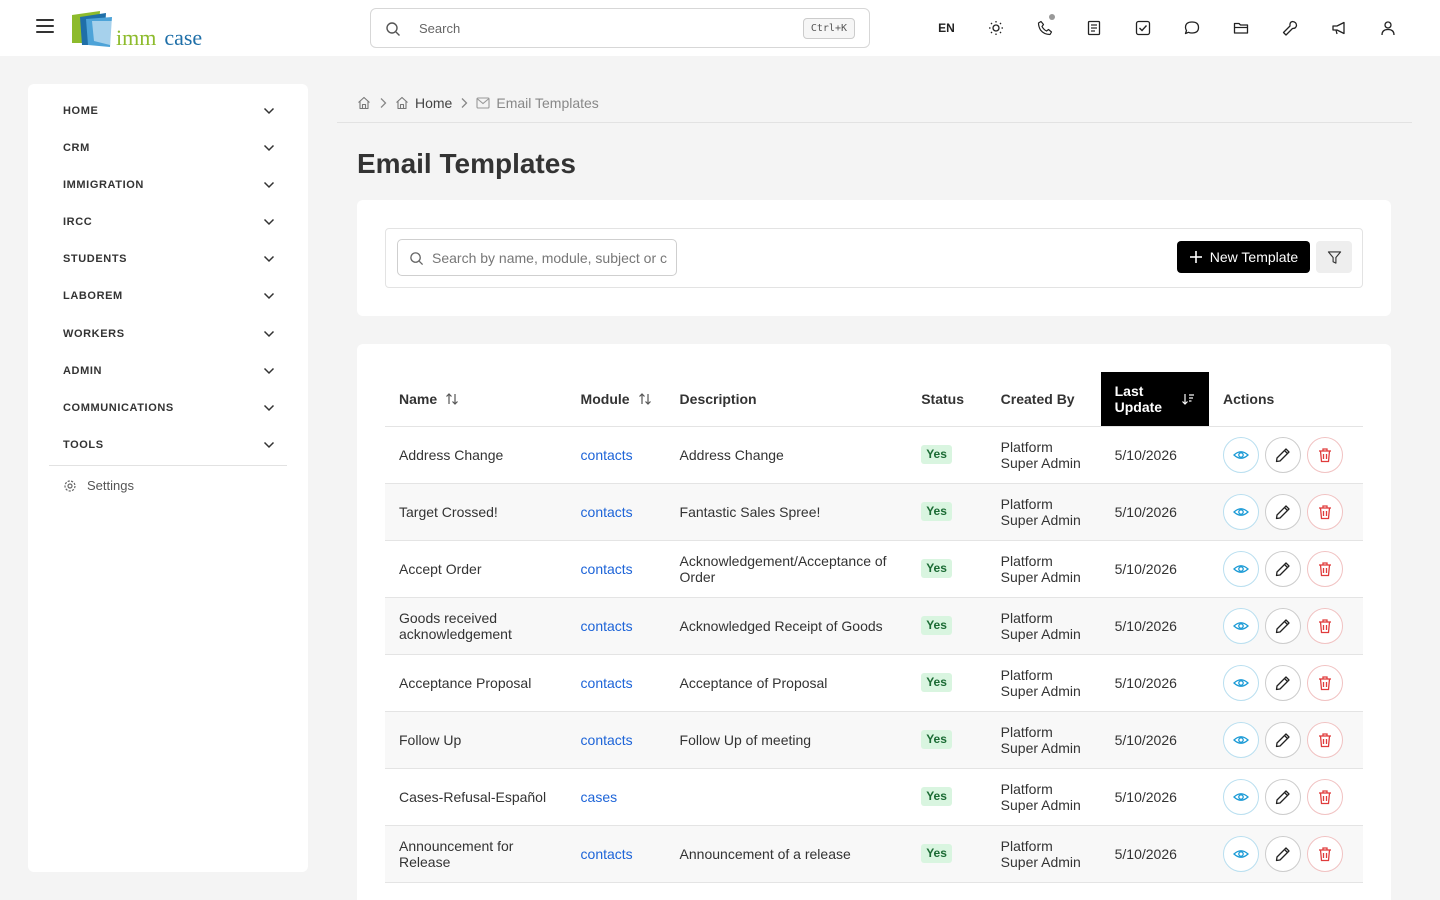 The image size is (1440, 900). I want to click on filter-button, so click(1334, 257).